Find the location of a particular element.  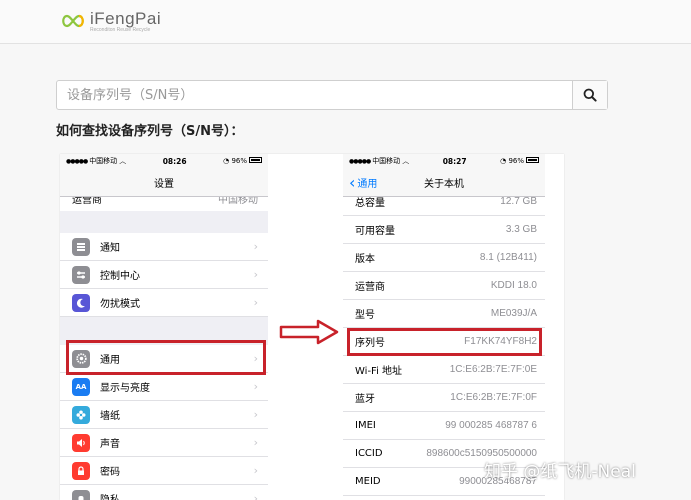

settings-row-display: AA 显示与亮度 › is located at coordinates (164, 387).